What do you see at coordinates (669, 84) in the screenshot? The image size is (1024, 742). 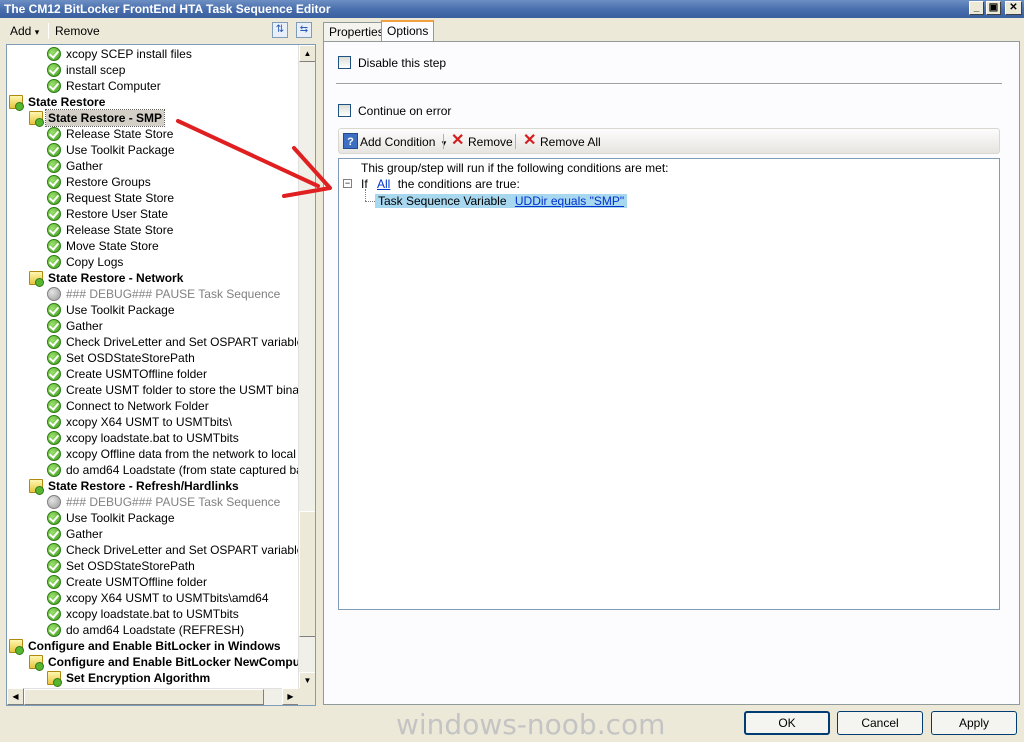 I see `divider` at bounding box center [669, 84].